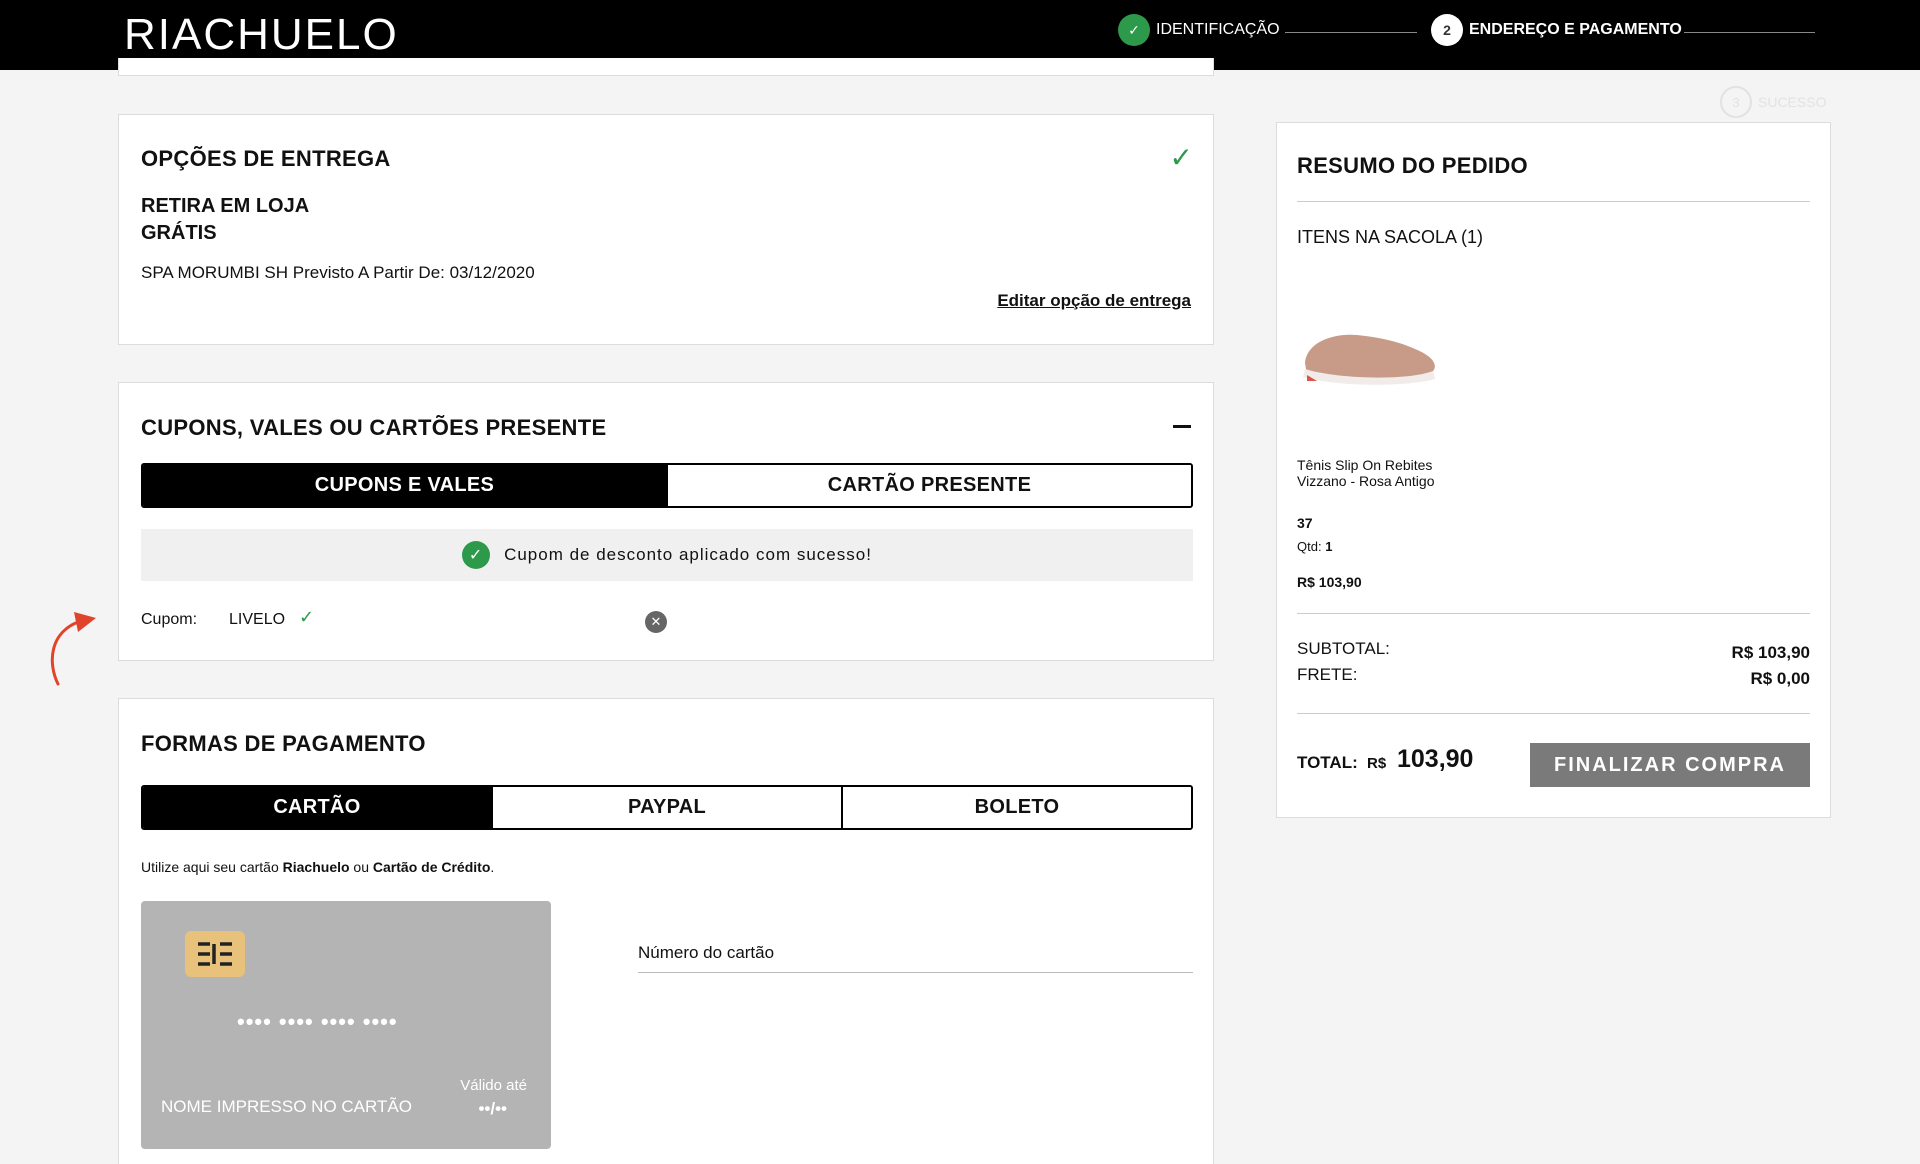 The height and width of the screenshot is (1164, 1920). What do you see at coordinates (257, 619) in the screenshot?
I see `coupon-code: LIVELO` at bounding box center [257, 619].